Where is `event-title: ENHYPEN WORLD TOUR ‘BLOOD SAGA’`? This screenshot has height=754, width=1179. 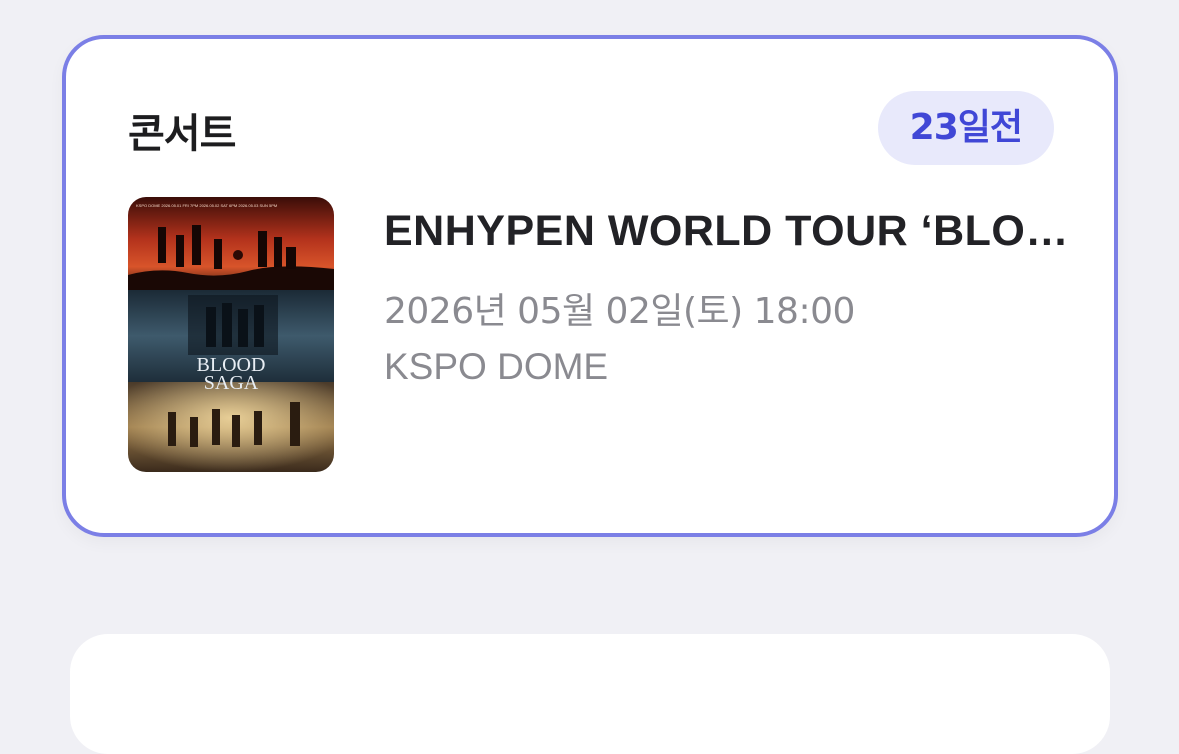
event-title: ENHYPEN WORLD TOUR ‘BLOOD SAGA’ is located at coordinates (734, 231).